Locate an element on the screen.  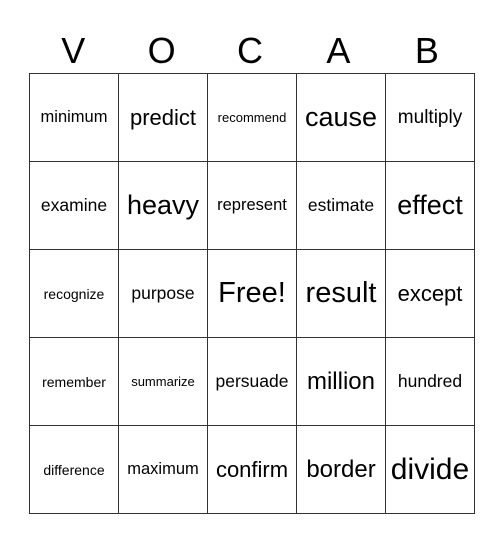
bingo-row: minimum predict recommend cause multiply is located at coordinates (252, 117).